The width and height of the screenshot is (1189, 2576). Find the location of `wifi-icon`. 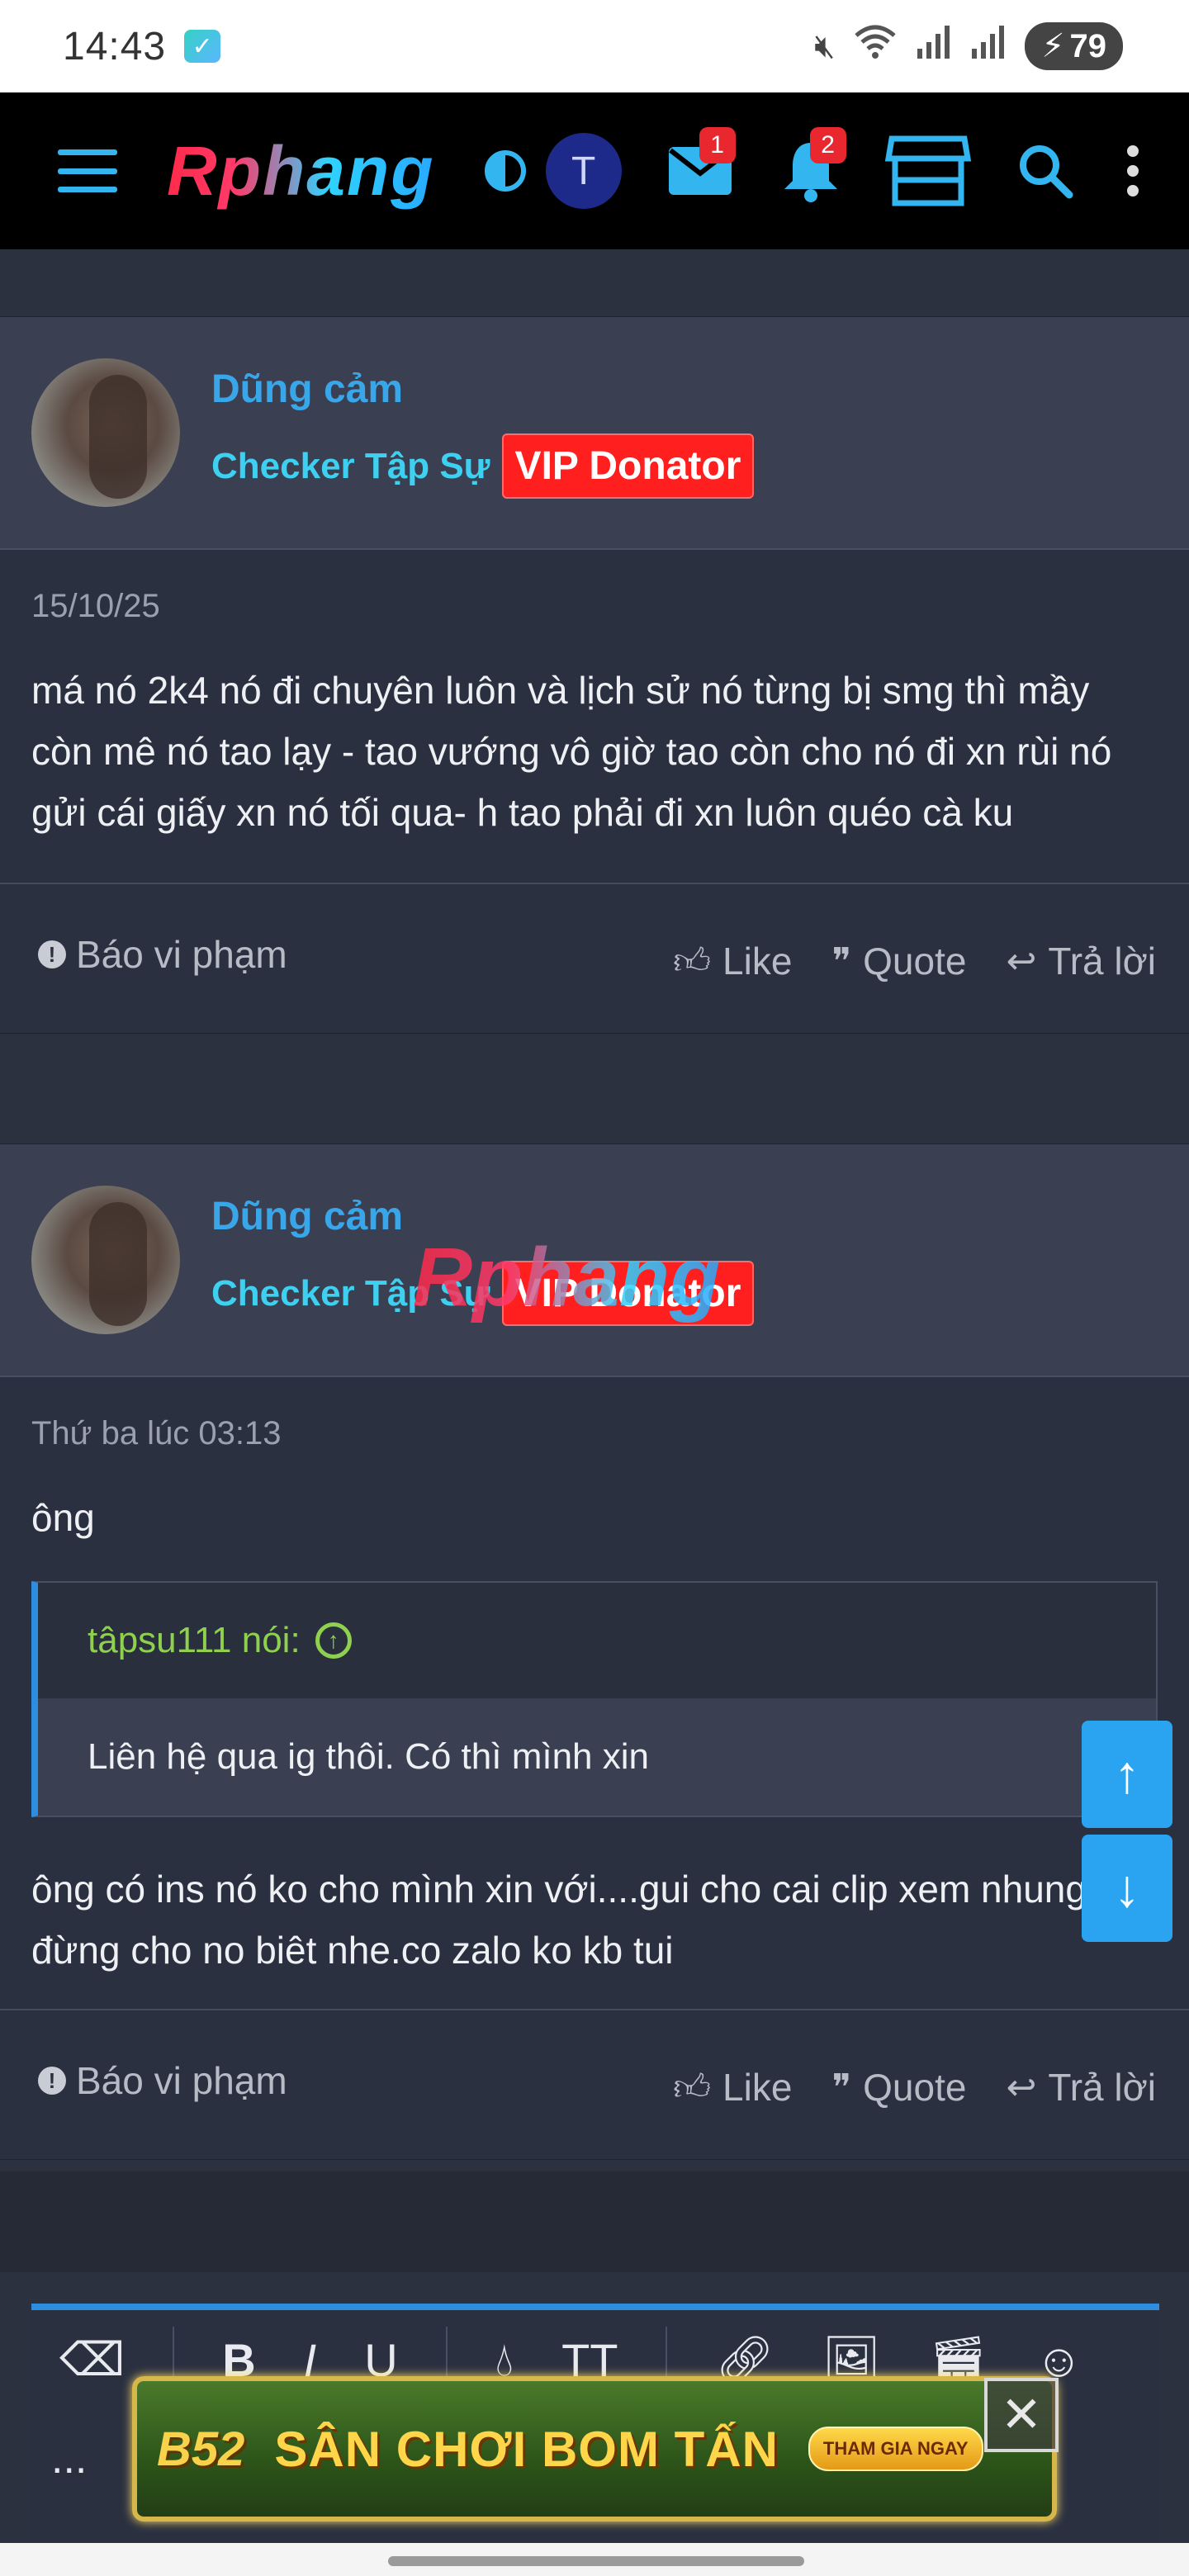

wifi-icon is located at coordinates (875, 46).